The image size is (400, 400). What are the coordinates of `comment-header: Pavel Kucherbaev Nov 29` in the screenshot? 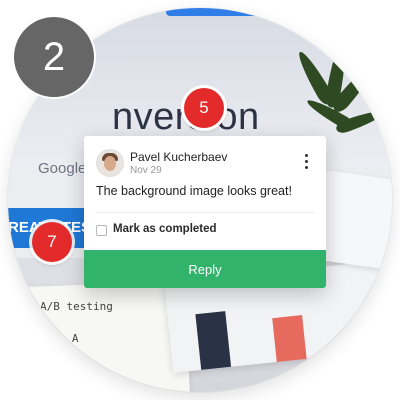 It's located at (205, 163).